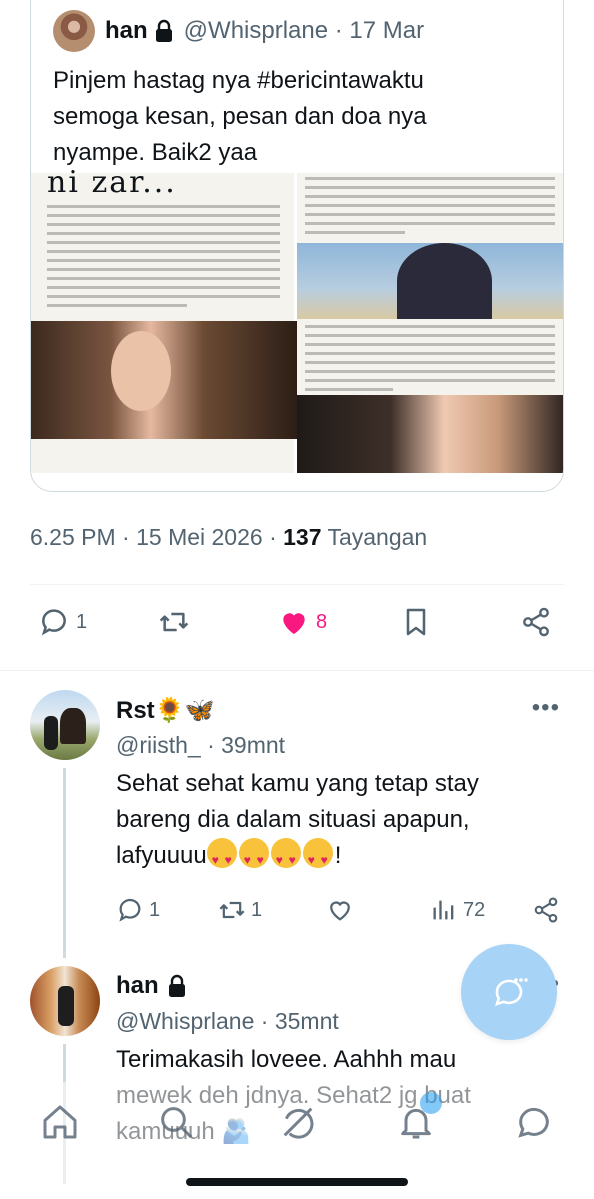  I want to click on search-icon, so click(176, 1122).